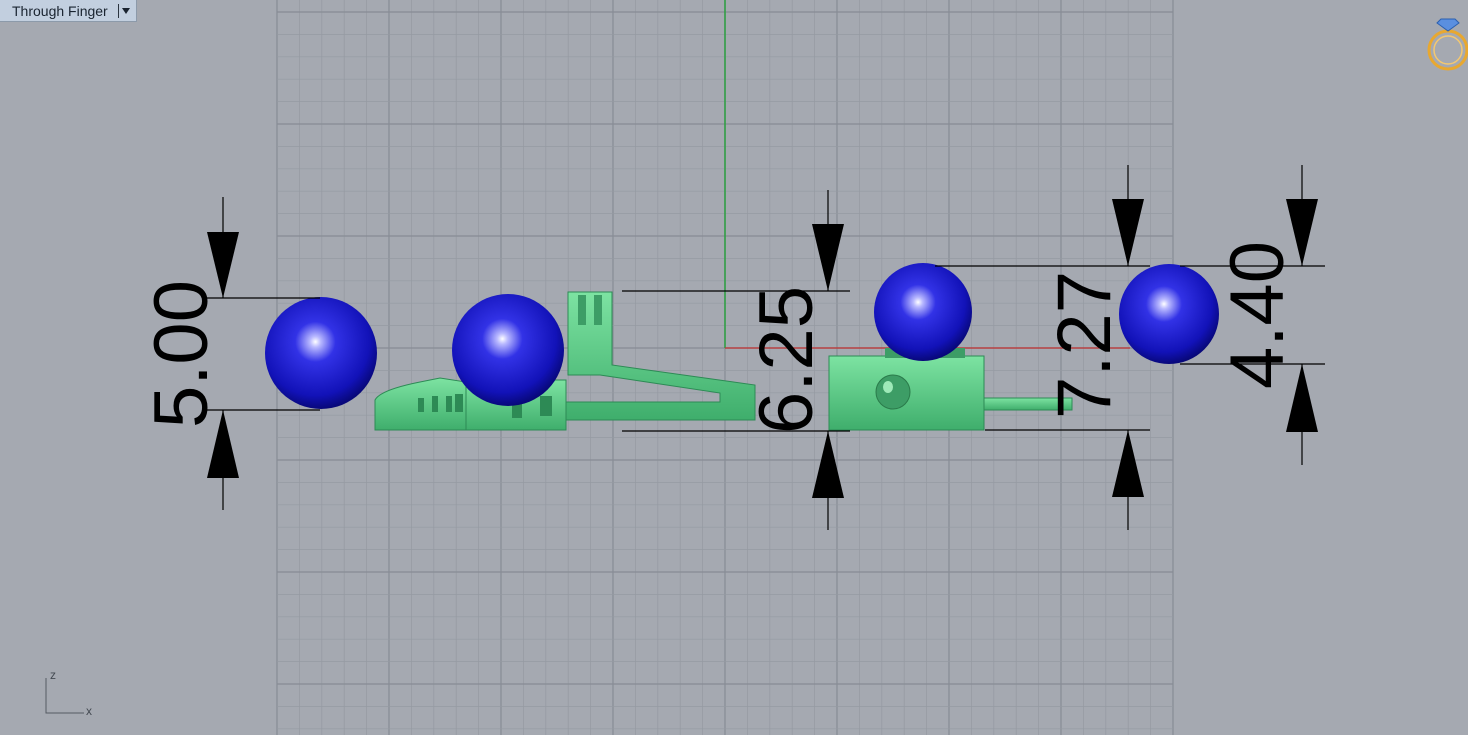 The height and width of the screenshot is (735, 1468). Describe the element at coordinates (60, 11) in the screenshot. I see `viewport-title: Through Finger` at that location.